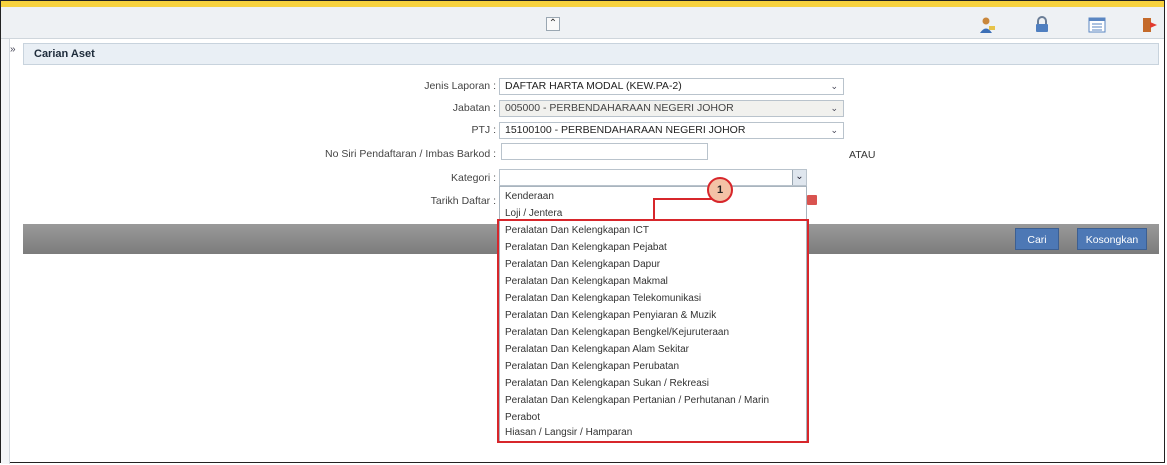 The height and width of the screenshot is (465, 1167). I want to click on jenis-laporan-label: Jenis Laporan :, so click(460, 86).